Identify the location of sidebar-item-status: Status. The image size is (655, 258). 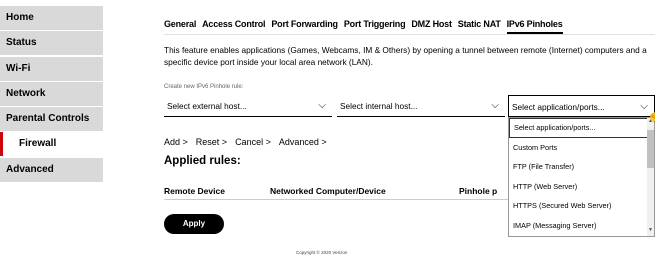
(51, 43).